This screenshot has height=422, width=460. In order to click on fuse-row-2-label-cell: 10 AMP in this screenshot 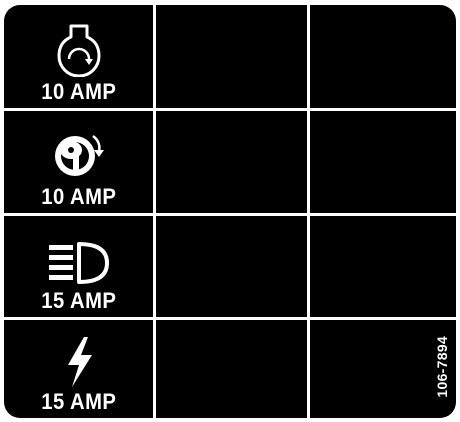, I will do `click(78, 162)`.